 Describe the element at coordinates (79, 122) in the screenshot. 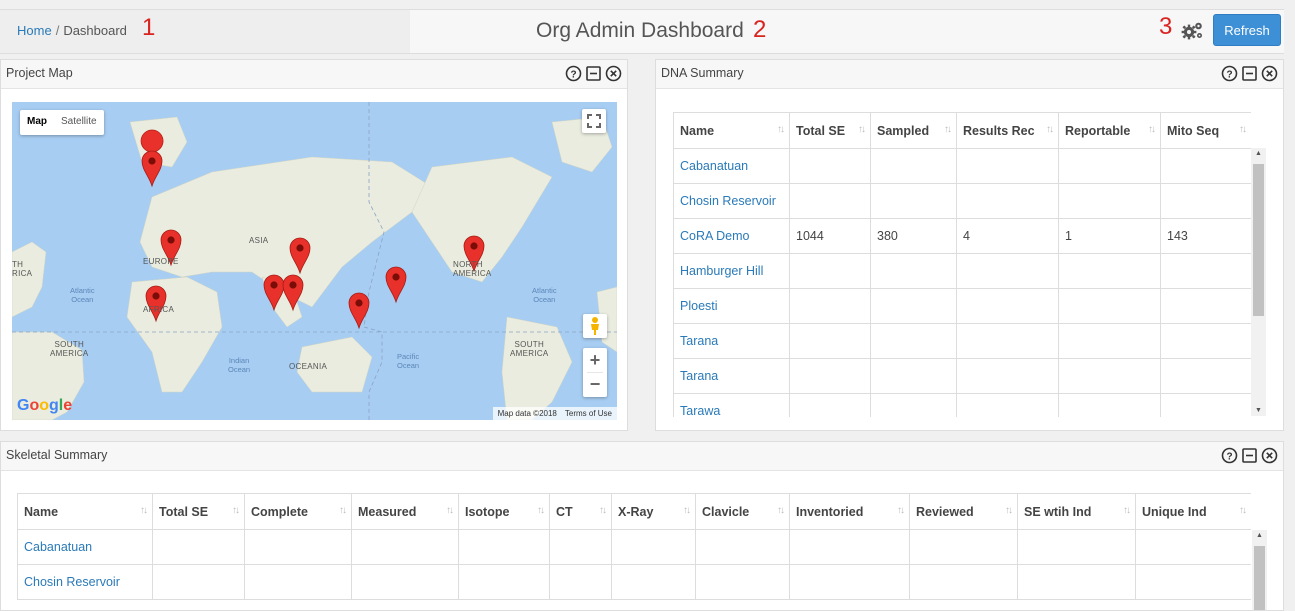

I see `map-type-satellite-button: Satellite` at that location.